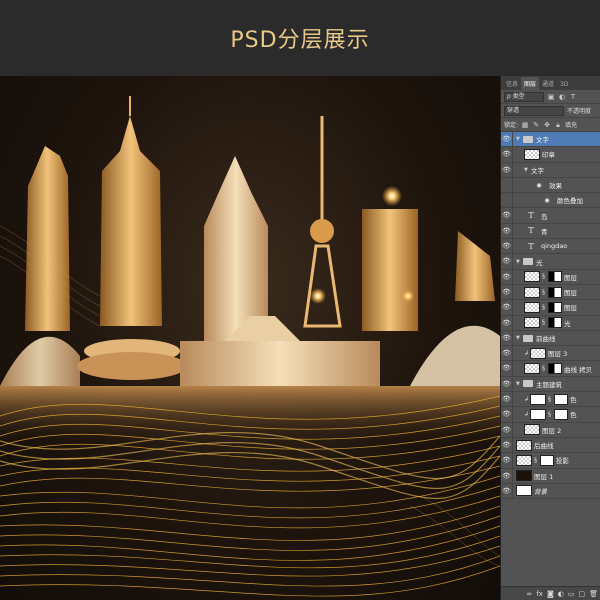 Image resolution: width=600 pixels, height=600 pixels. I want to click on adjust-filter-icon: ◐, so click(562, 97).